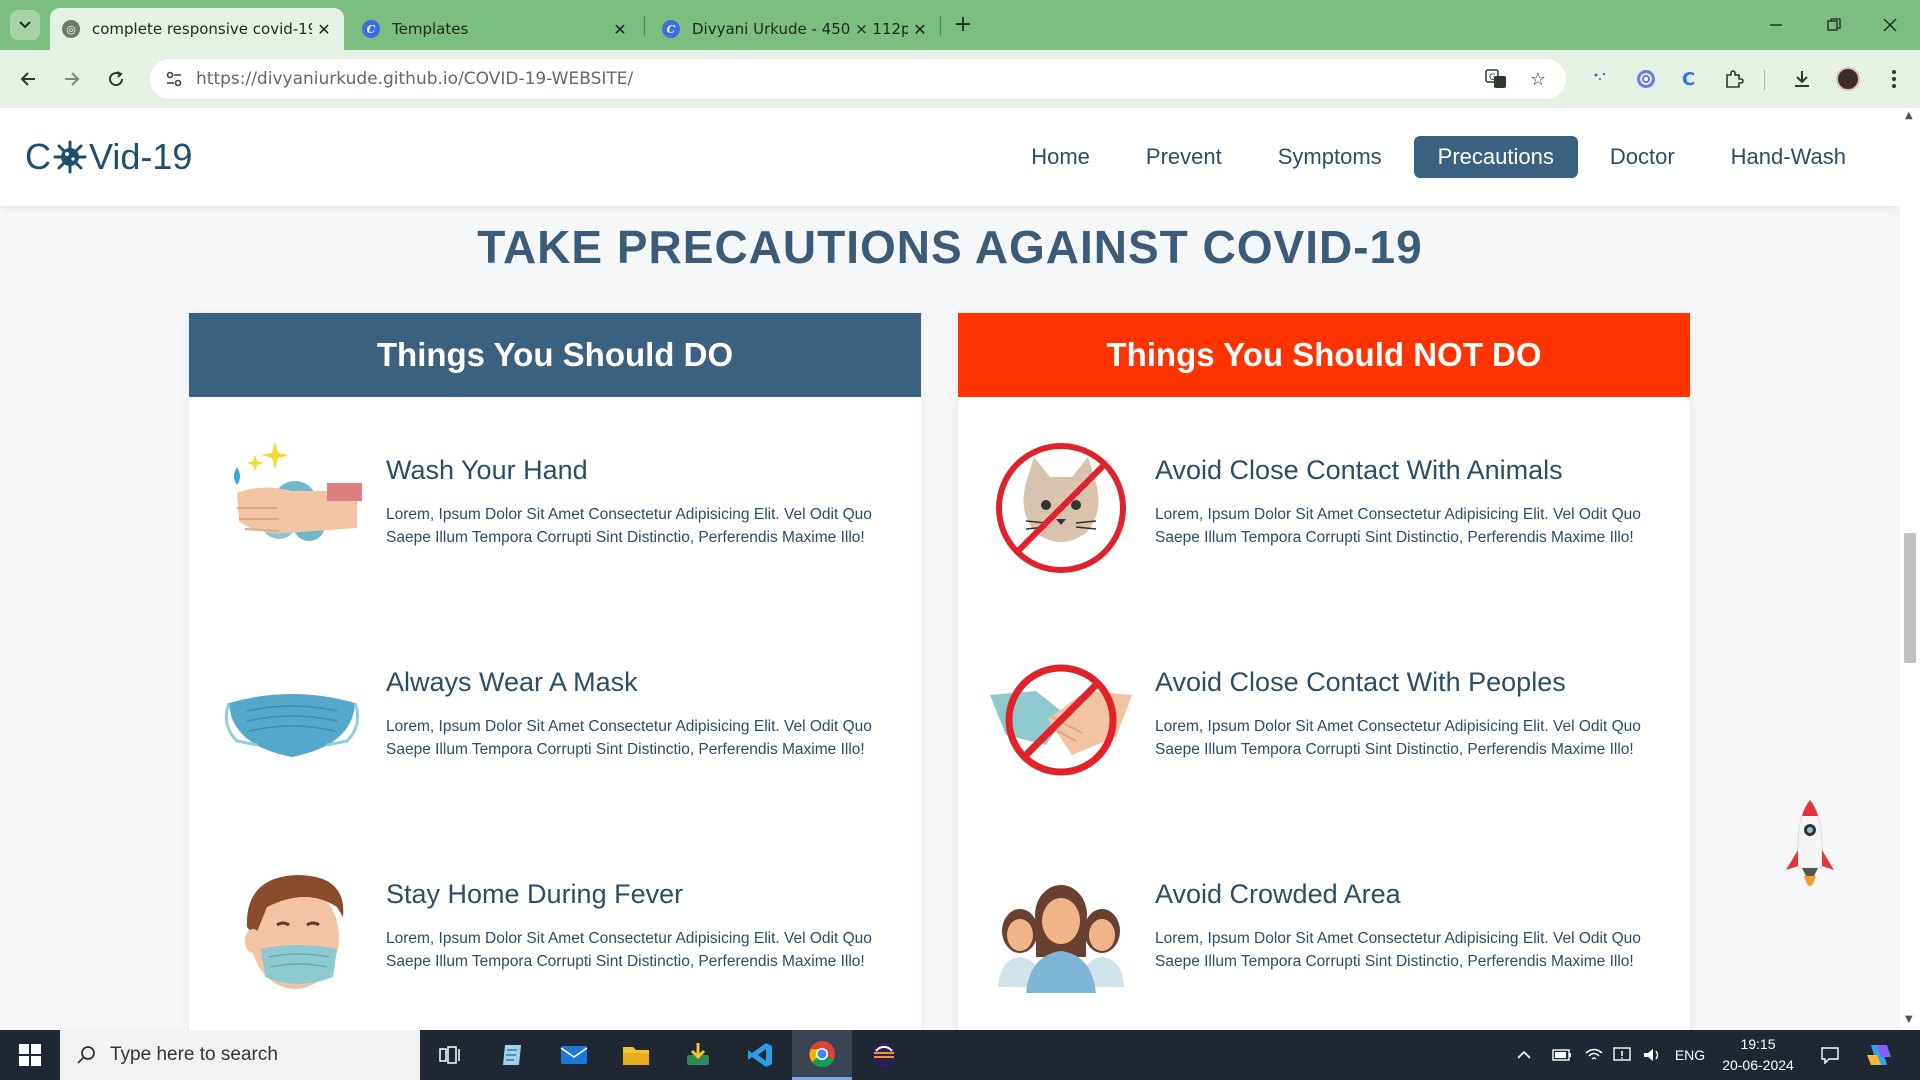  I want to click on task-view-button, so click(450, 1055).